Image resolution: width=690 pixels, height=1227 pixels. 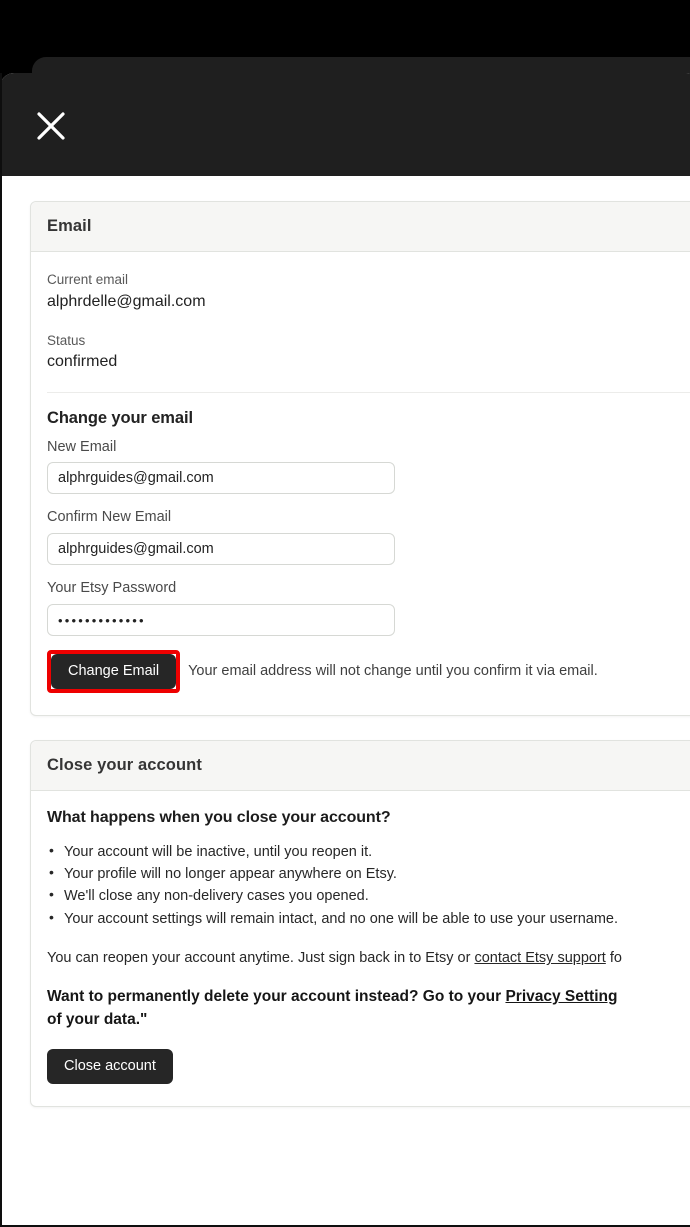 I want to click on close-icon, so click(x=51, y=126).